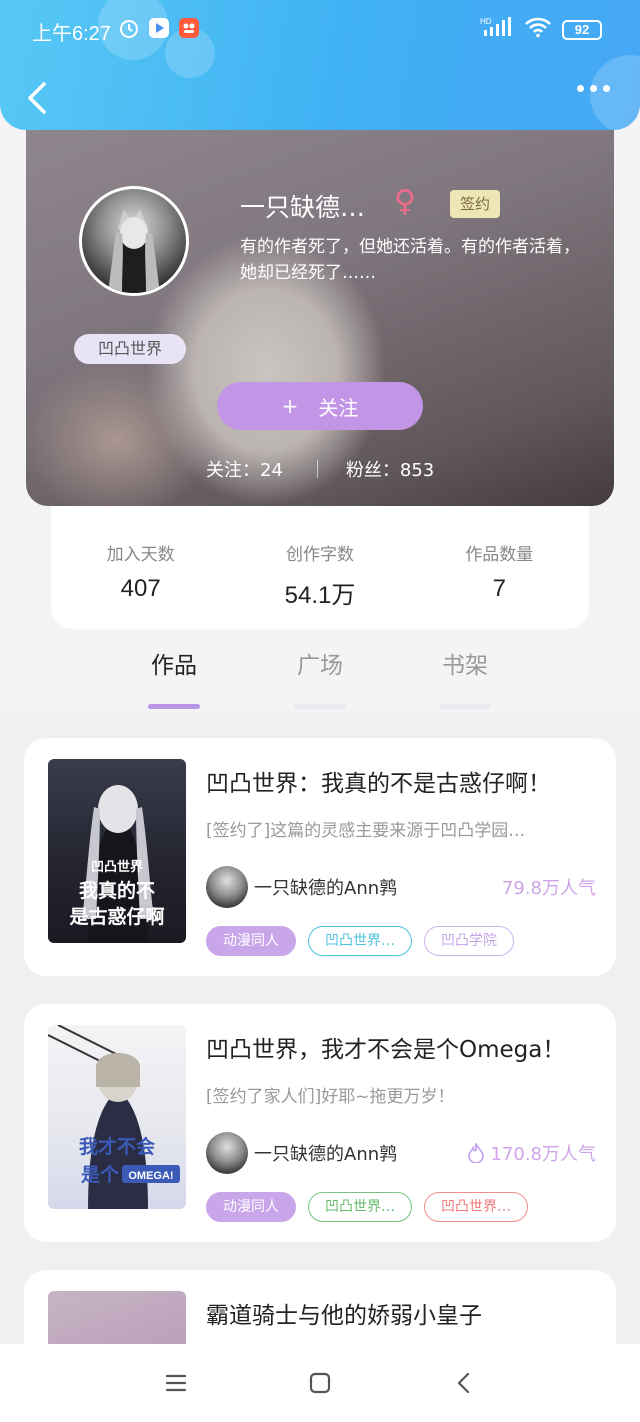  Describe the element at coordinates (290, 406) in the screenshot. I see `plus-icon: +` at that location.